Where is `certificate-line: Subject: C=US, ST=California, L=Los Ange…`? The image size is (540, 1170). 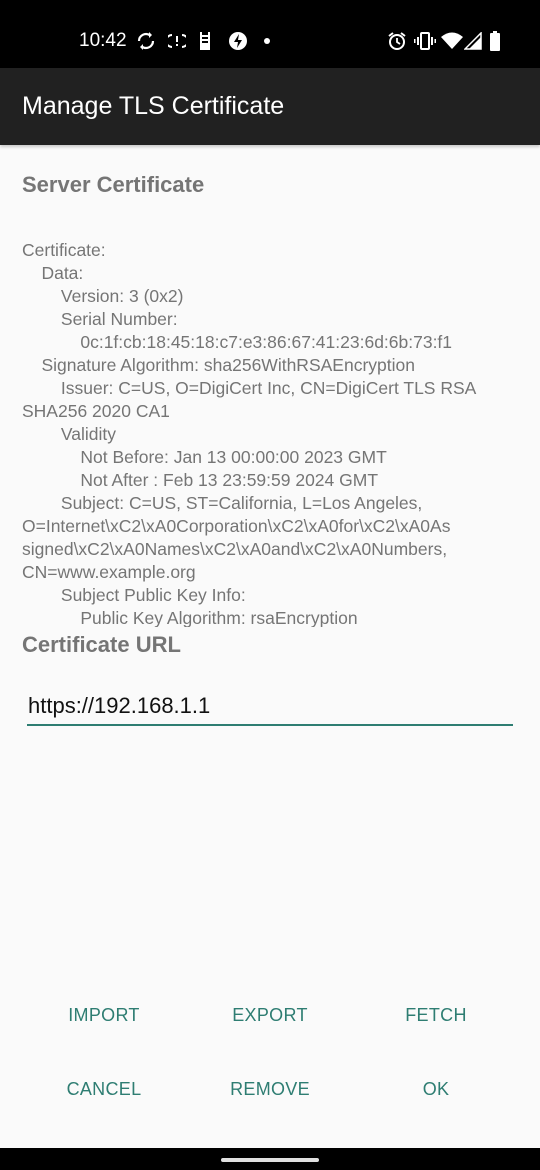
certificate-line: Subject: C=US, ST=California, L=Los Ange… is located at coordinates (222, 503).